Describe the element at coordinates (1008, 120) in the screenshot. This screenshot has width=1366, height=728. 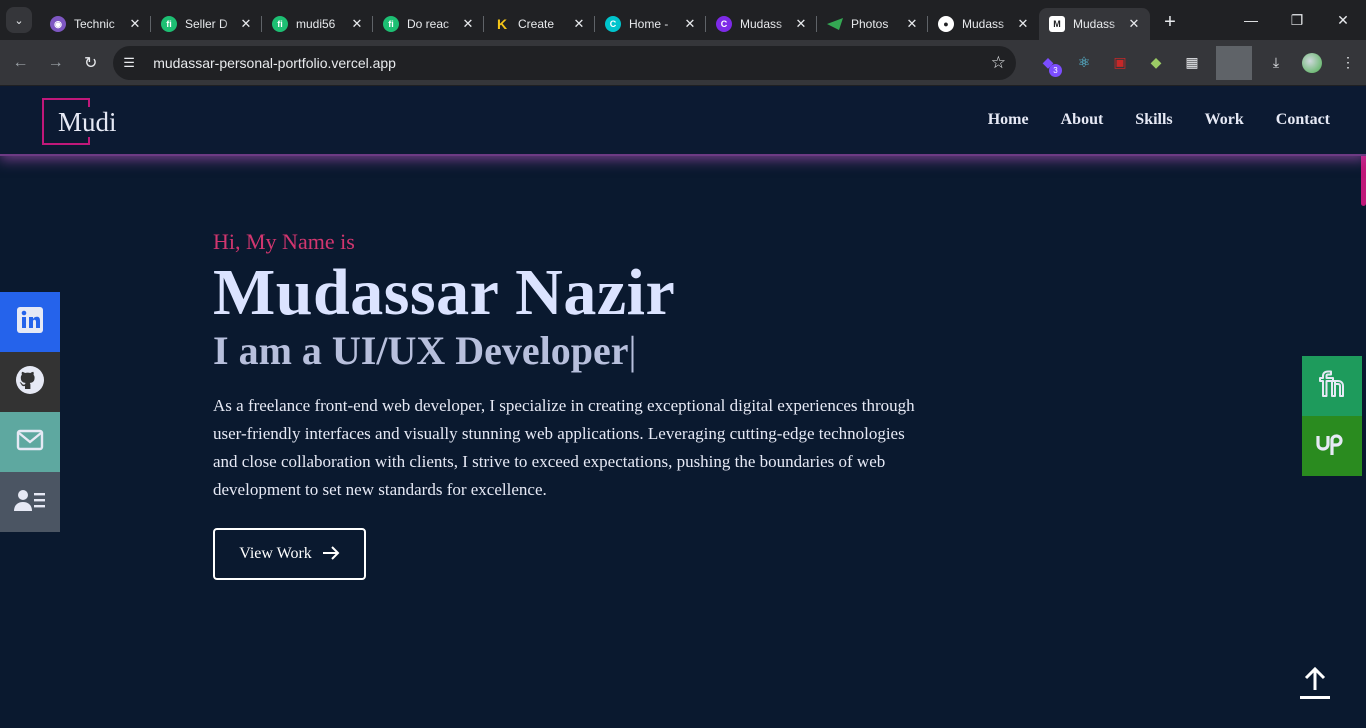
I see `nav-home: Home` at that location.